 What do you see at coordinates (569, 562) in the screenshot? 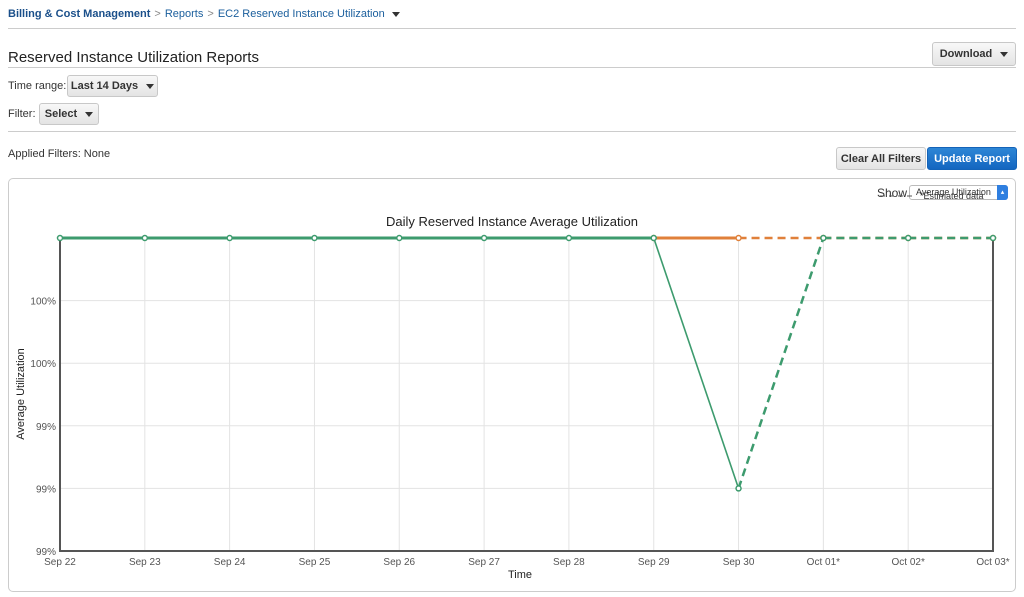
I see `x-tick-label: Sep 28` at bounding box center [569, 562].